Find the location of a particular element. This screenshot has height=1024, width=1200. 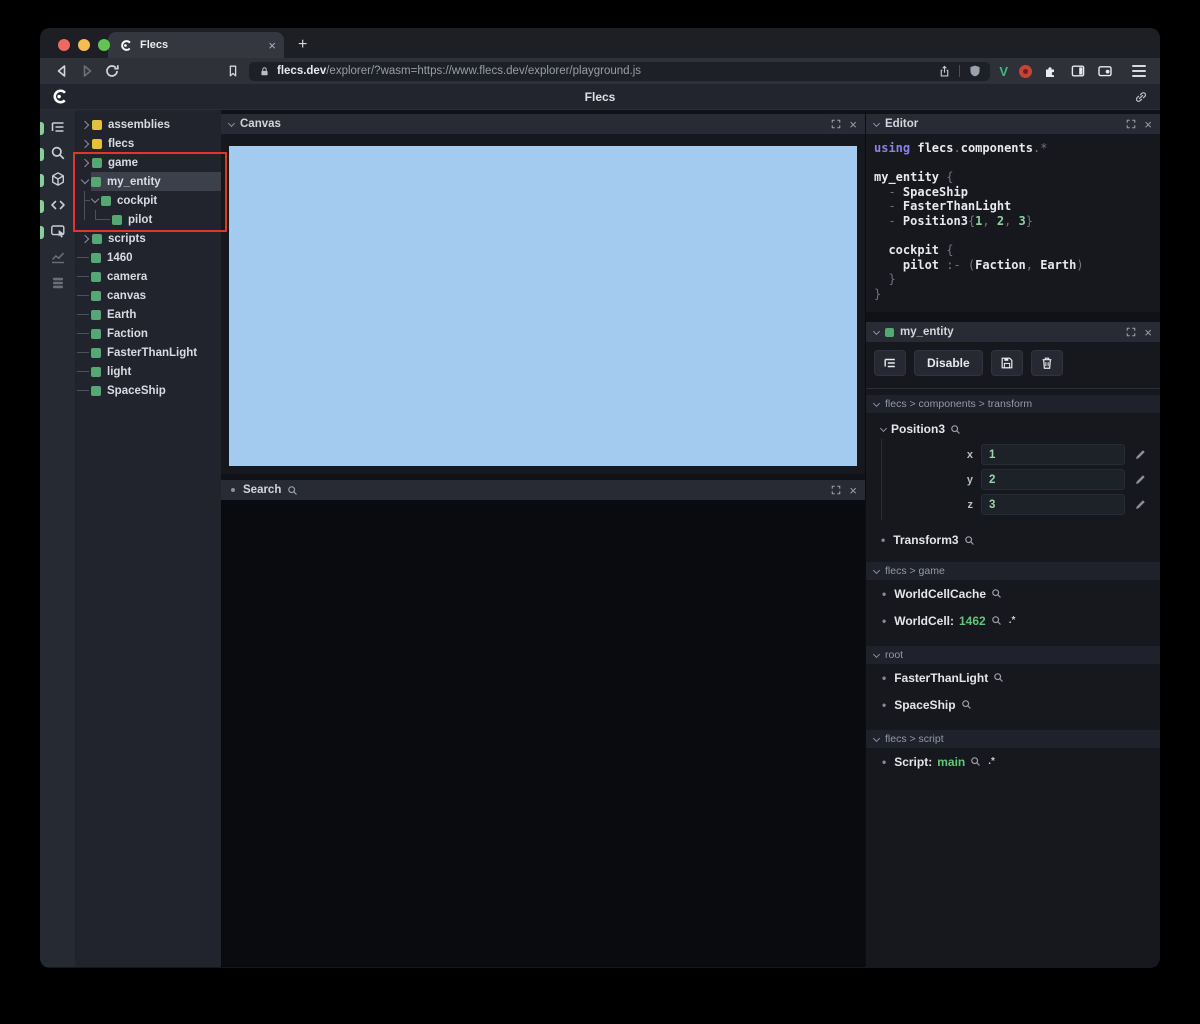

statistics-icon is located at coordinates (58, 257).